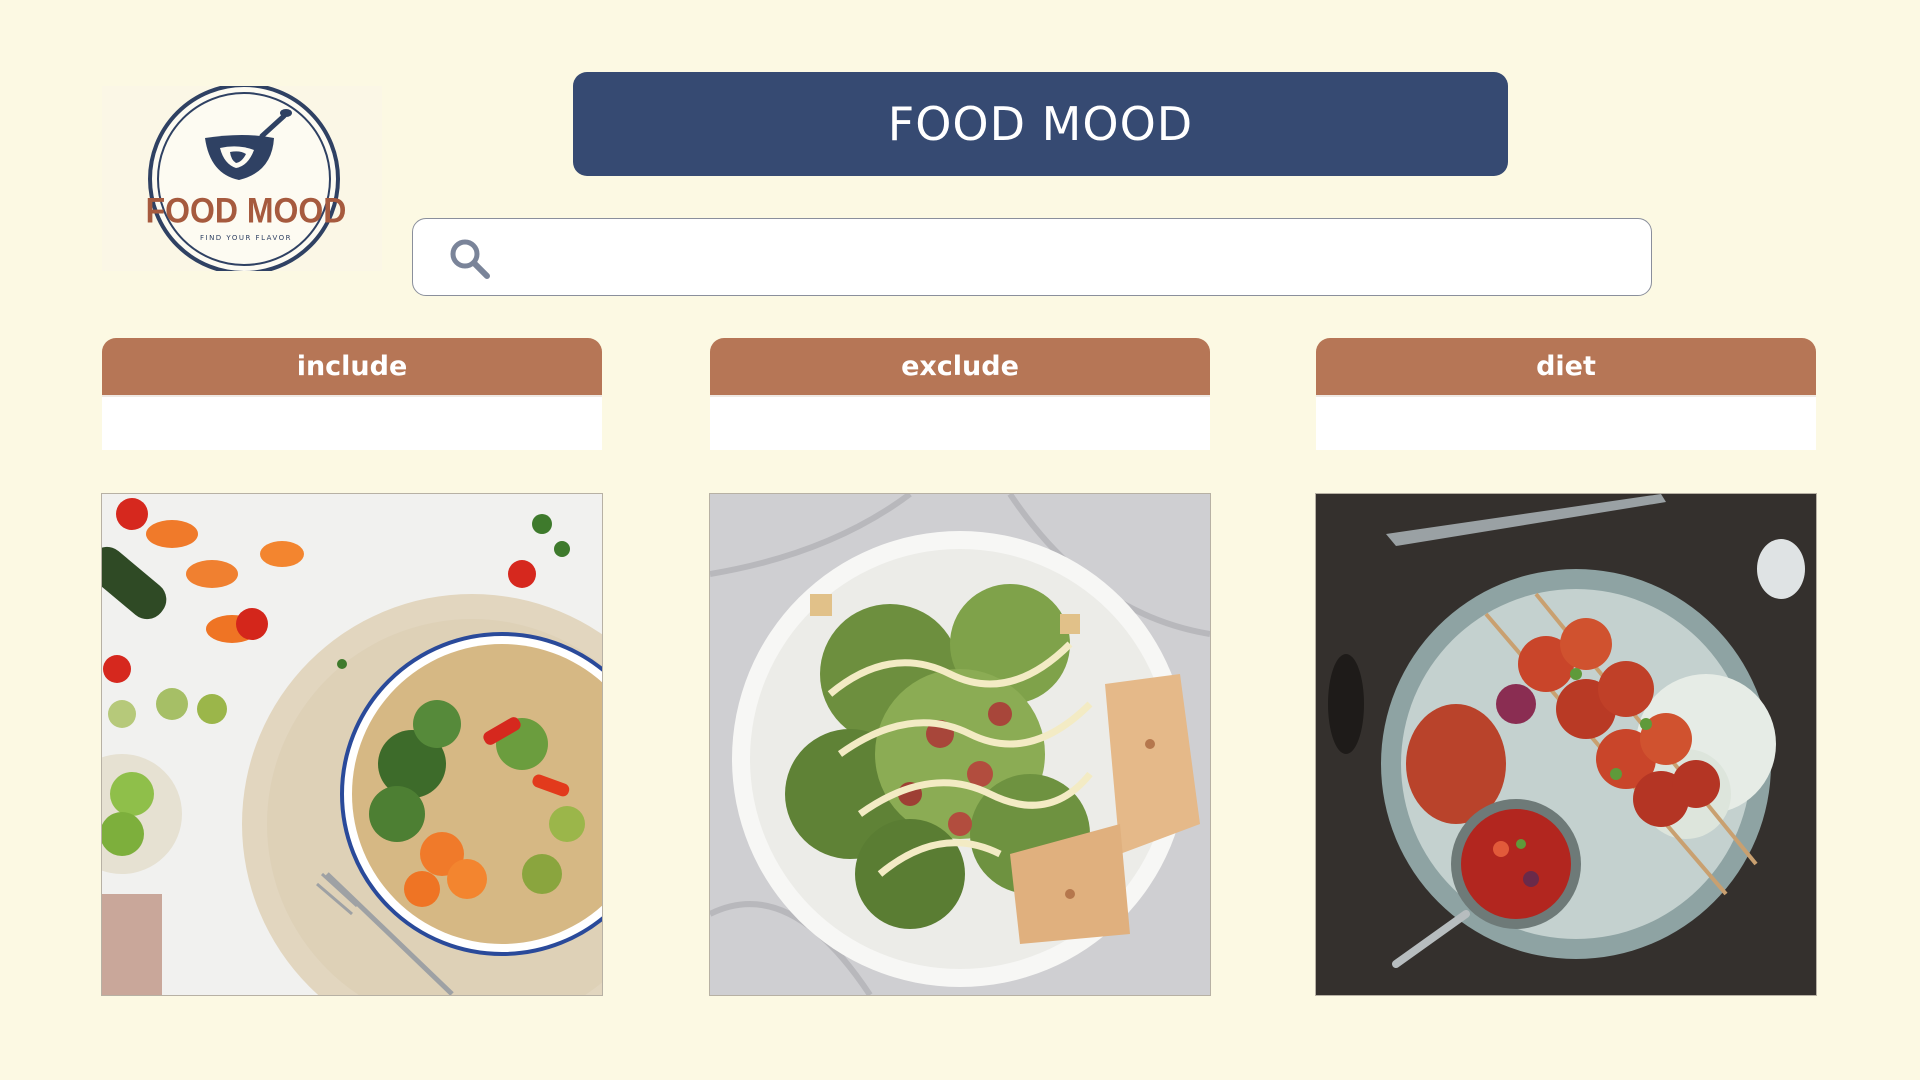  What do you see at coordinates (352, 744) in the screenshot?
I see `vegetable-grain-bowl-photo` at bounding box center [352, 744].